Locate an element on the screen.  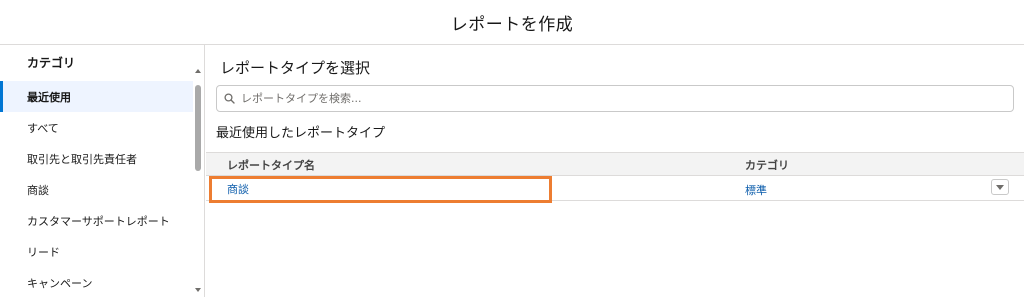
section-title: 最近使用したレポートタイプ is located at coordinates (301, 133).